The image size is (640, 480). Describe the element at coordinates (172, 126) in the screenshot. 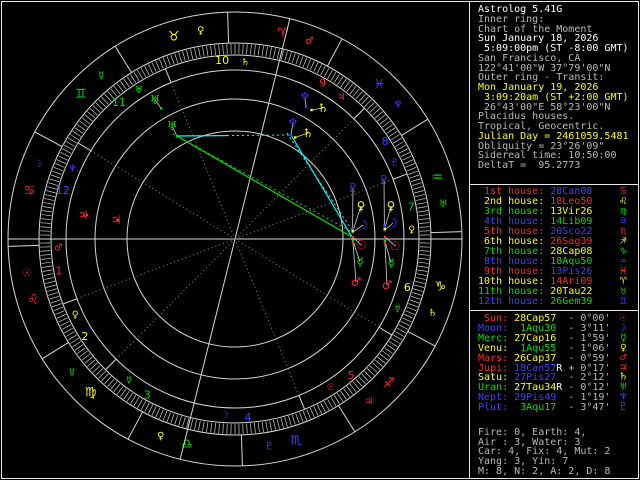

I see `inner-uranus-icon: ♅` at that location.